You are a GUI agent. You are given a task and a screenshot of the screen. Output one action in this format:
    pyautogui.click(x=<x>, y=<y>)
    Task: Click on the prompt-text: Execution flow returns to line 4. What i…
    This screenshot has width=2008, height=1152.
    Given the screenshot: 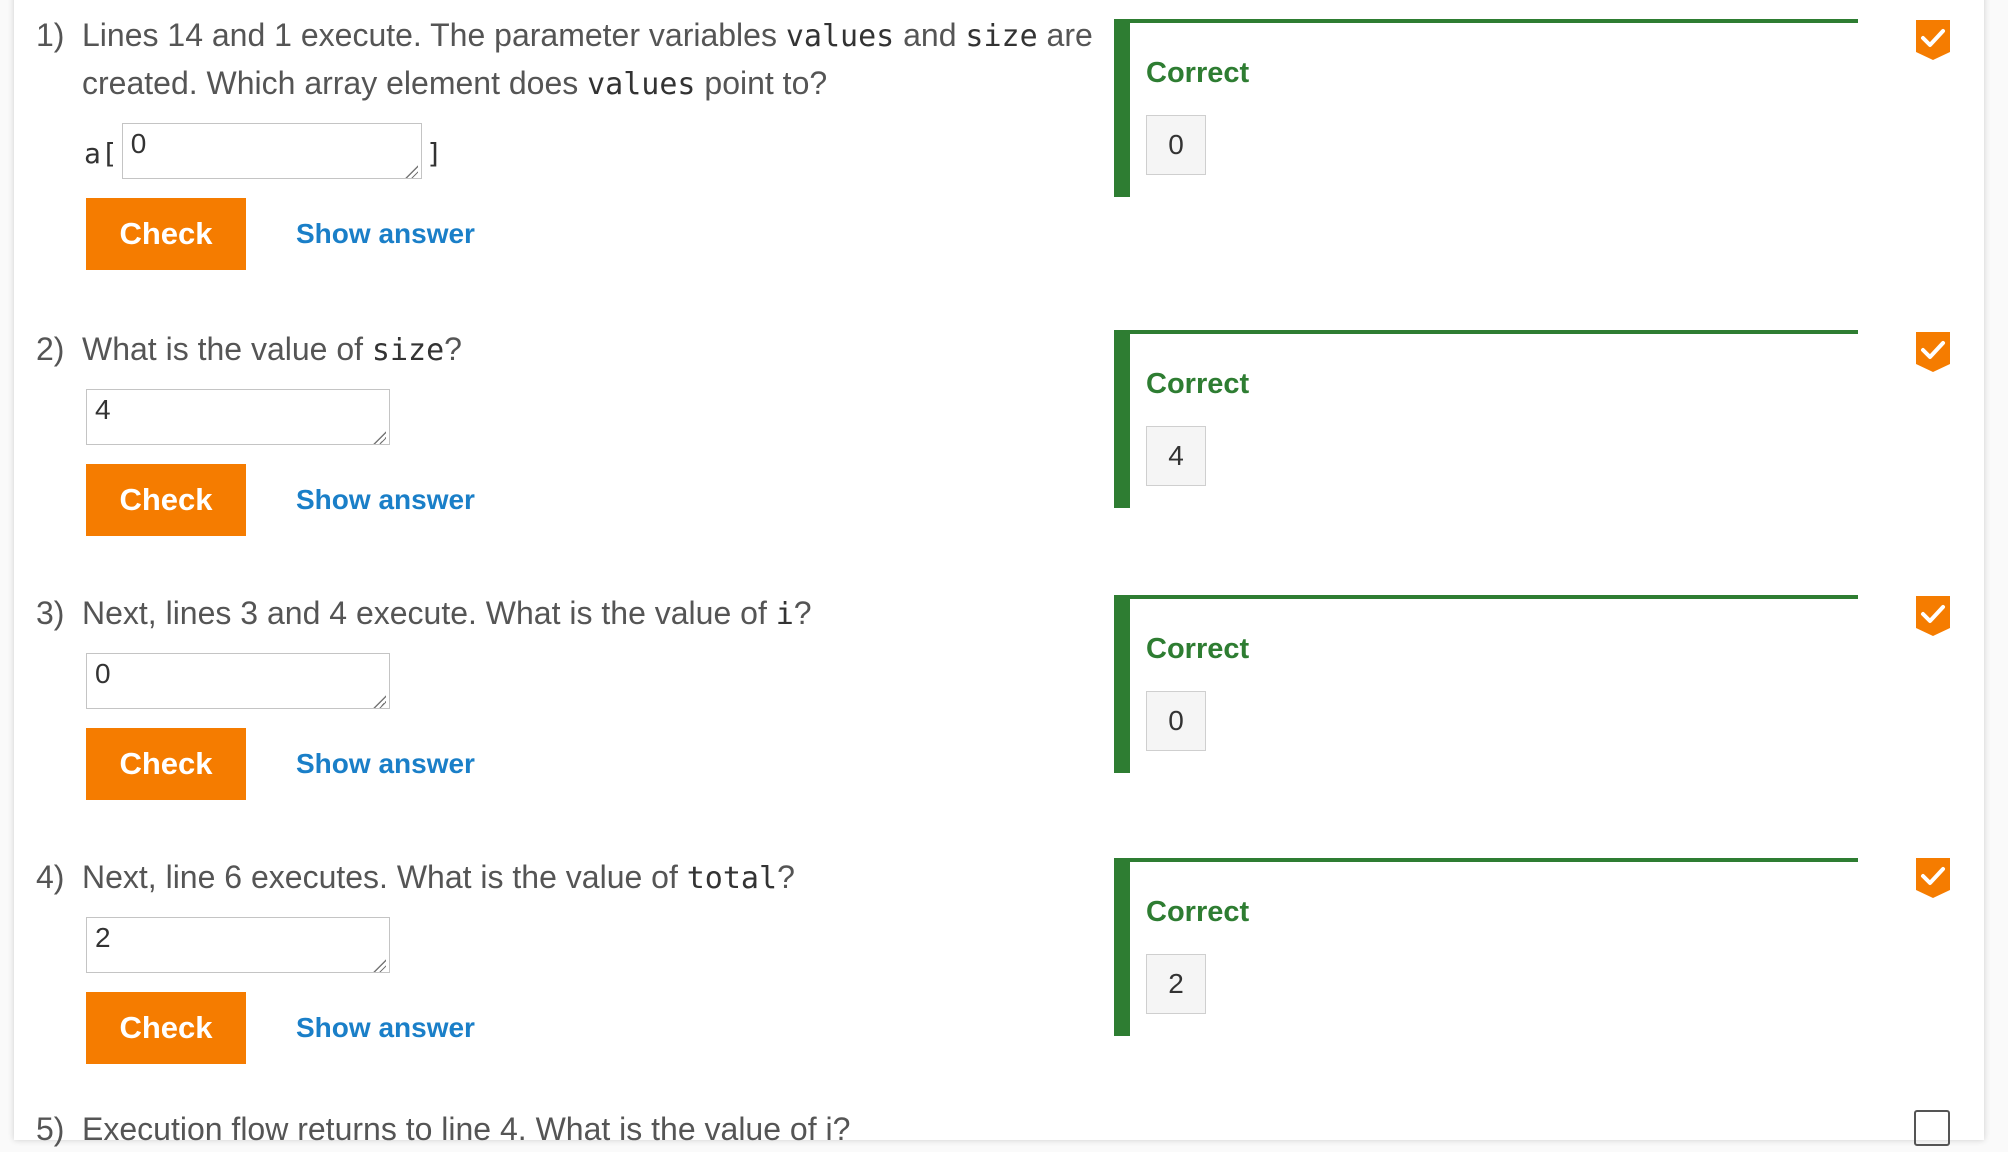 What is the action you would take?
    pyautogui.click(x=466, y=1129)
    